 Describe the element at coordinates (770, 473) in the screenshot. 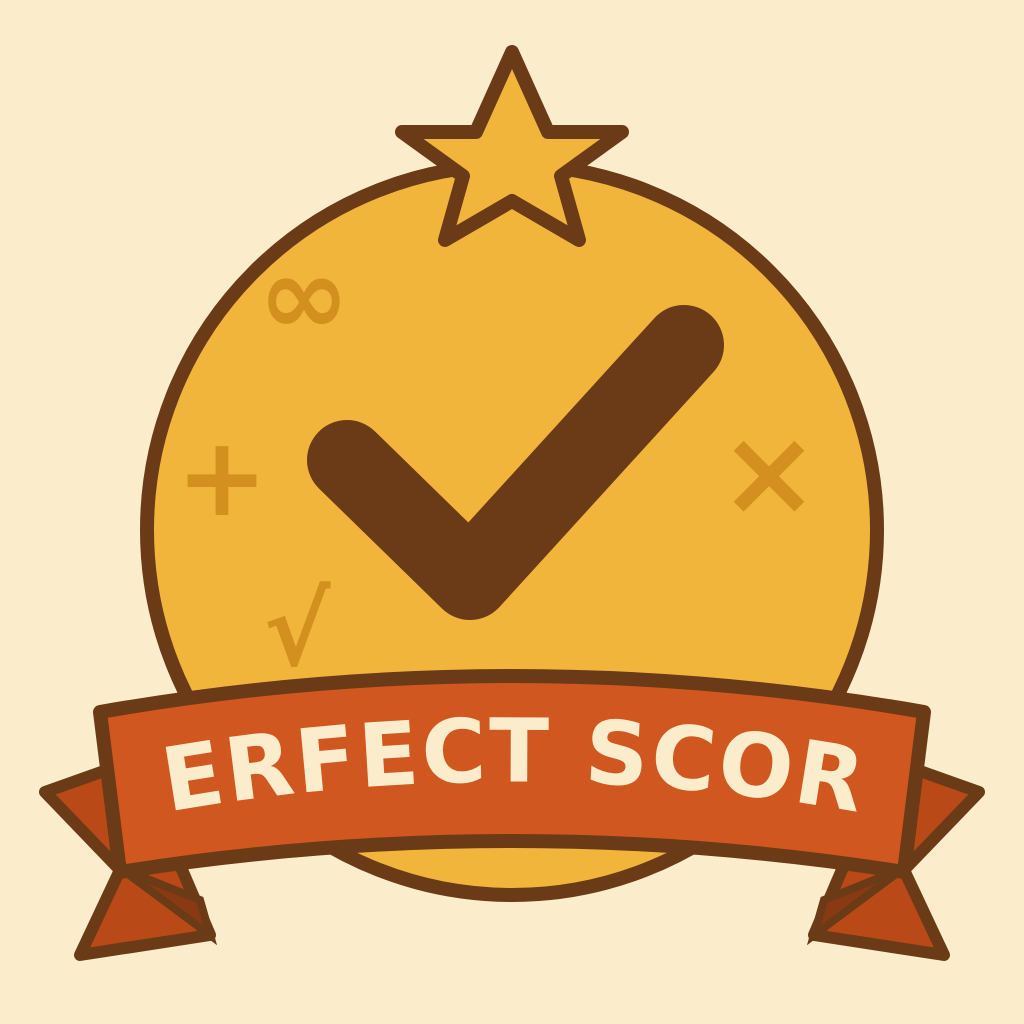

I see `times-symbol: ×` at that location.